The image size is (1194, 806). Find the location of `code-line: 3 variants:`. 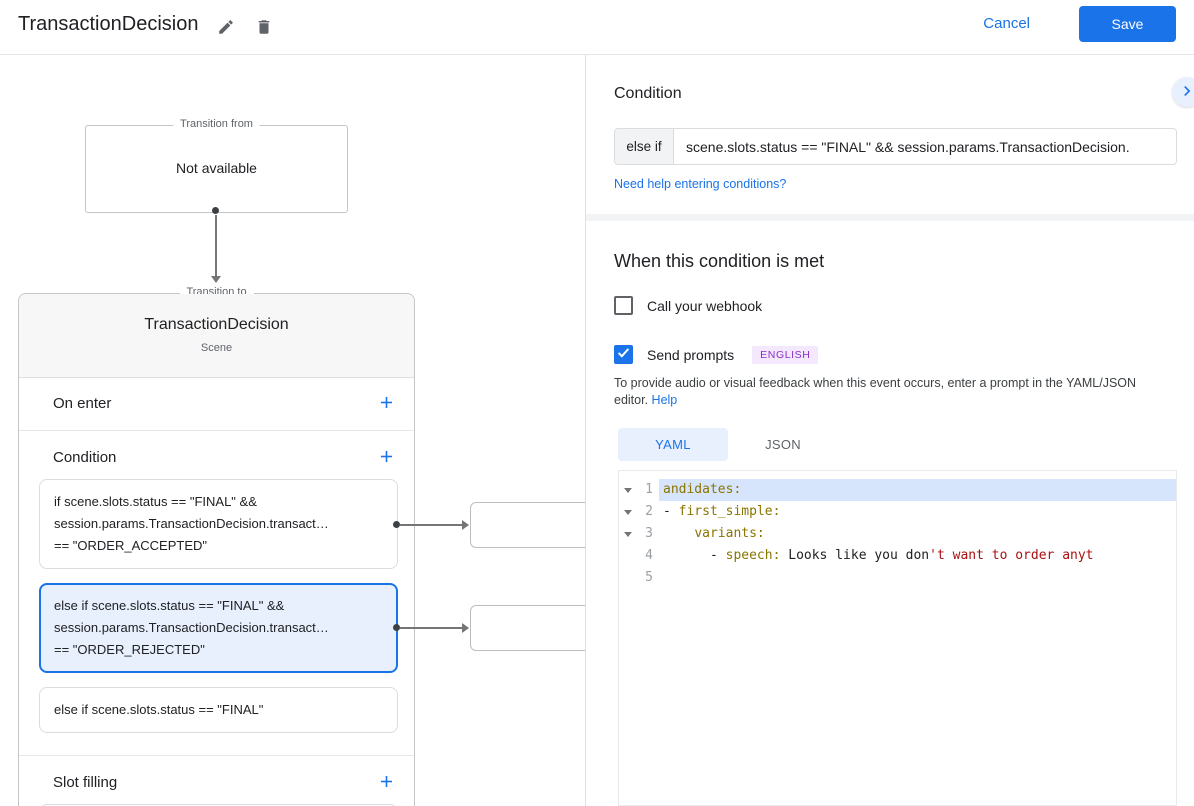

code-line: 3 variants: is located at coordinates (897, 534).